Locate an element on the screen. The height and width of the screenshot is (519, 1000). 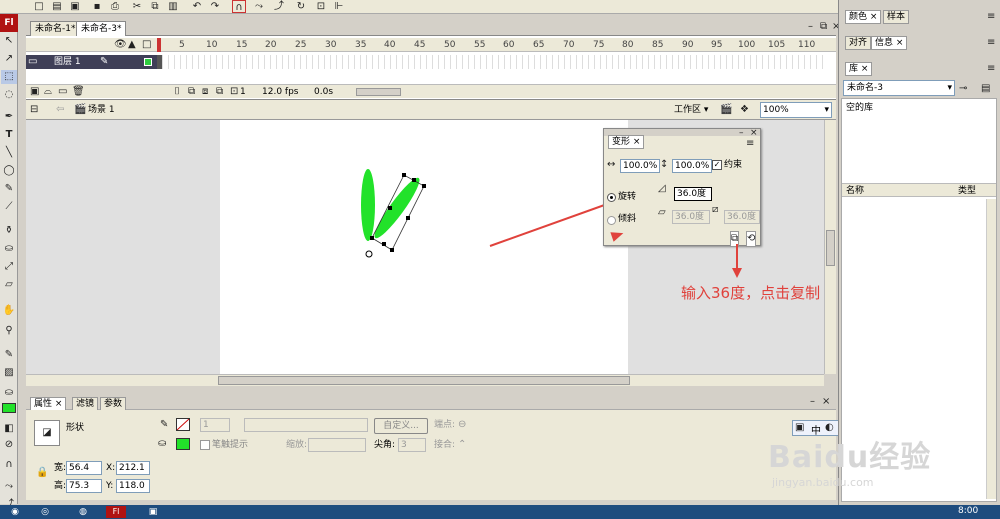
smooth-icon: ⤳ is located at coordinates (259, 6).